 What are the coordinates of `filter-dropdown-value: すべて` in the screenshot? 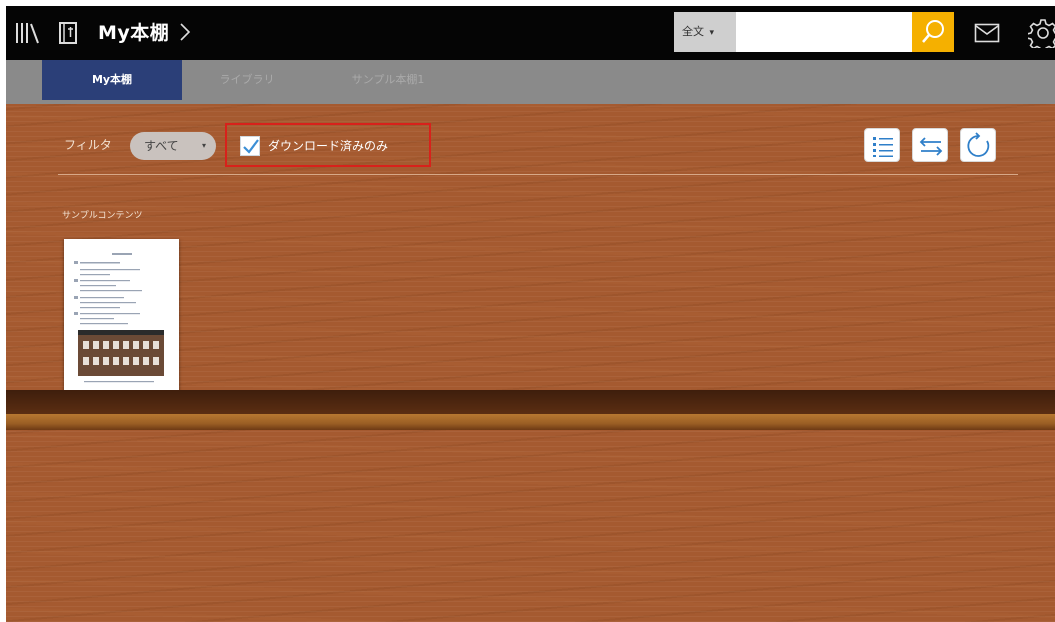 It's located at (161, 146).